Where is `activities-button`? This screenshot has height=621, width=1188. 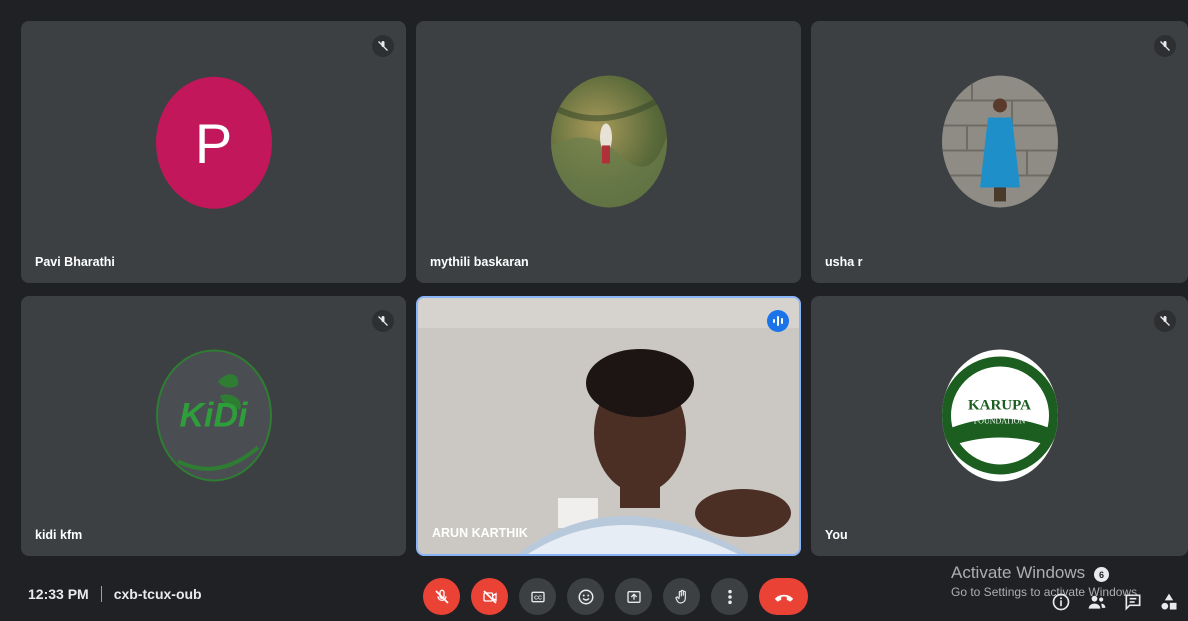
activities-button is located at coordinates (1169, 602).